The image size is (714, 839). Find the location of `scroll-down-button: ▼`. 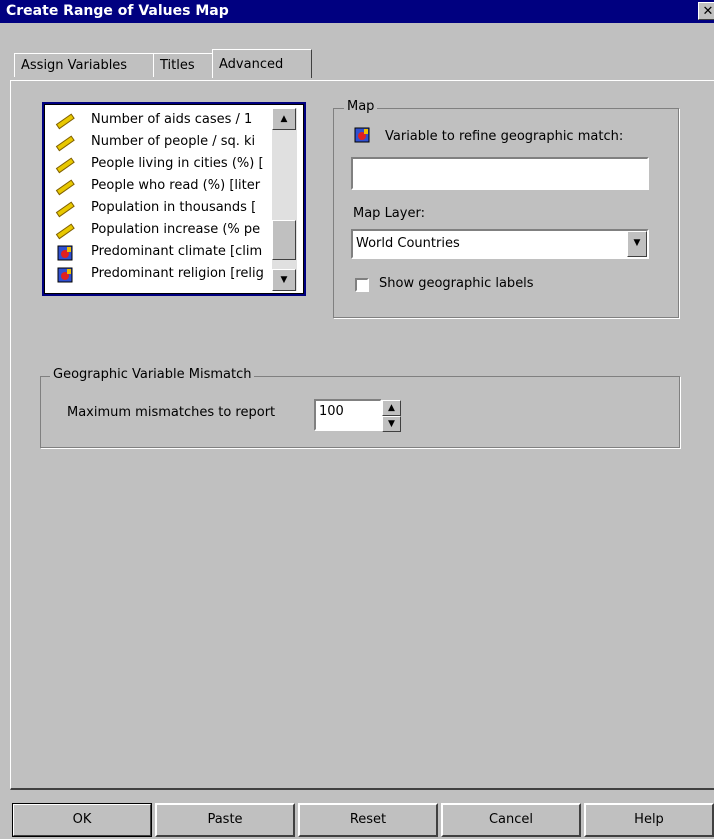

scroll-down-button: ▼ is located at coordinates (284, 280).